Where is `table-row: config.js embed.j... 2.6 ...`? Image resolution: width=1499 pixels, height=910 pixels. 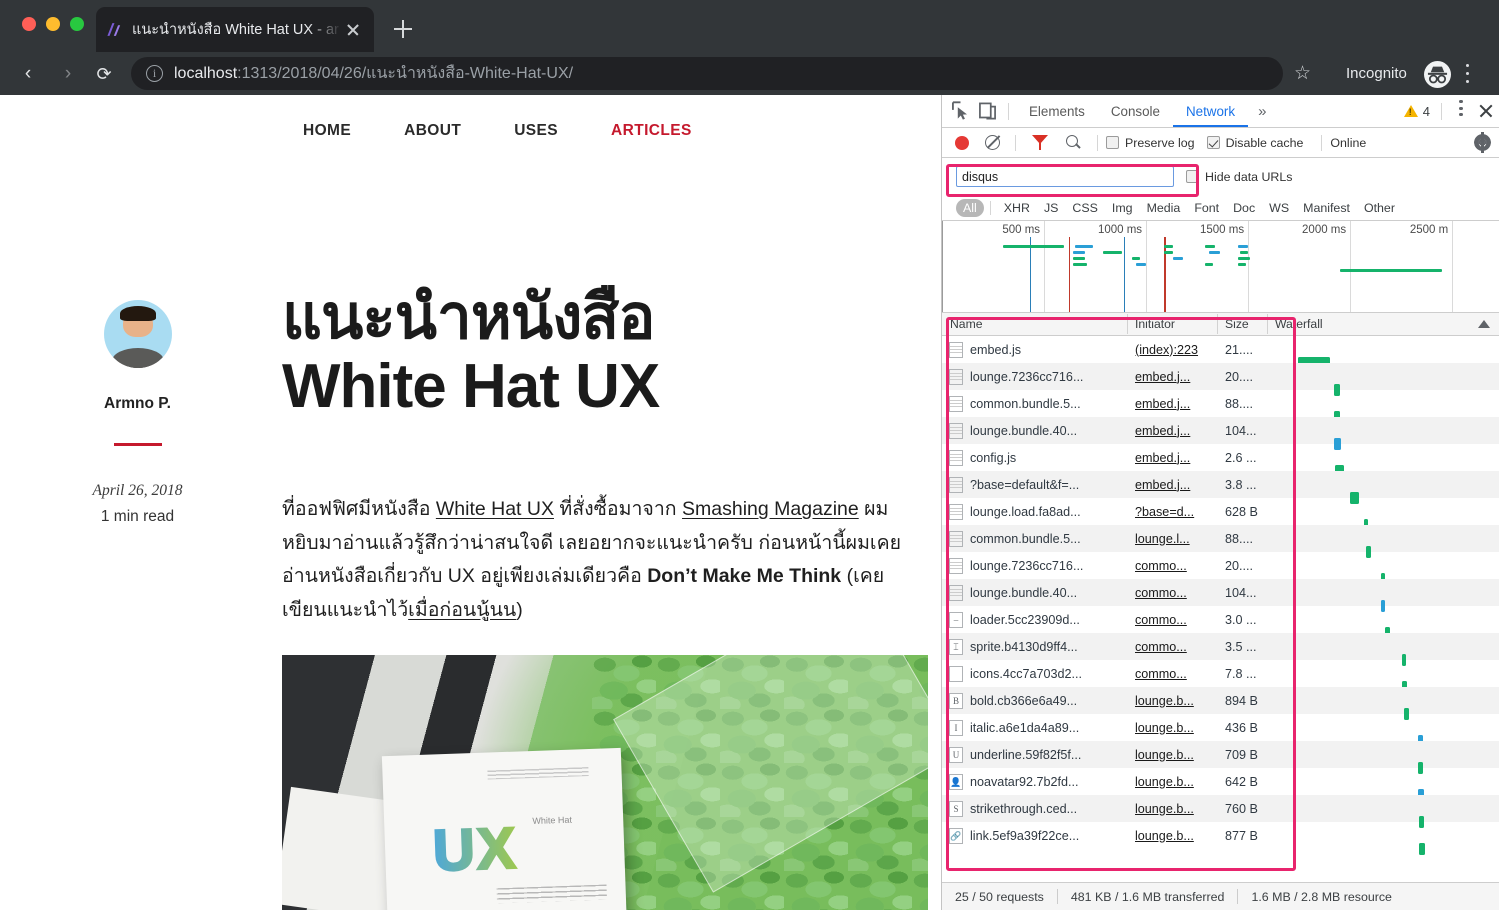 table-row: config.js embed.j... 2.6 ... is located at coordinates (1220, 460).